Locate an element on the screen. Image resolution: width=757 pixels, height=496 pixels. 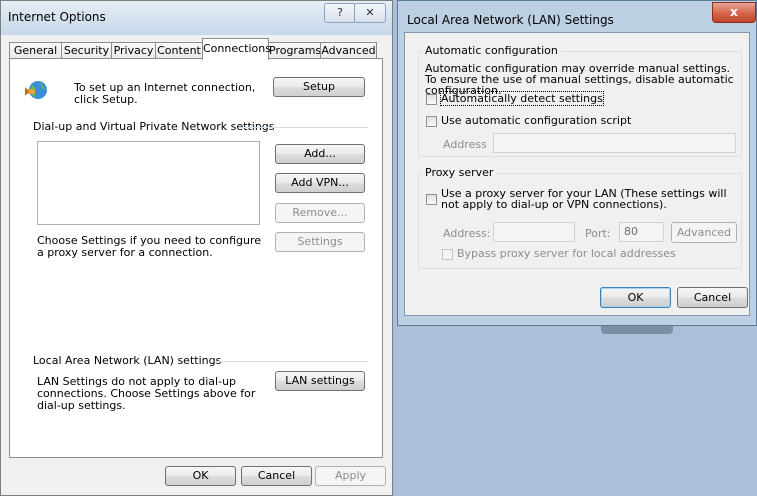
setup-button: Setup is located at coordinates (319, 87).